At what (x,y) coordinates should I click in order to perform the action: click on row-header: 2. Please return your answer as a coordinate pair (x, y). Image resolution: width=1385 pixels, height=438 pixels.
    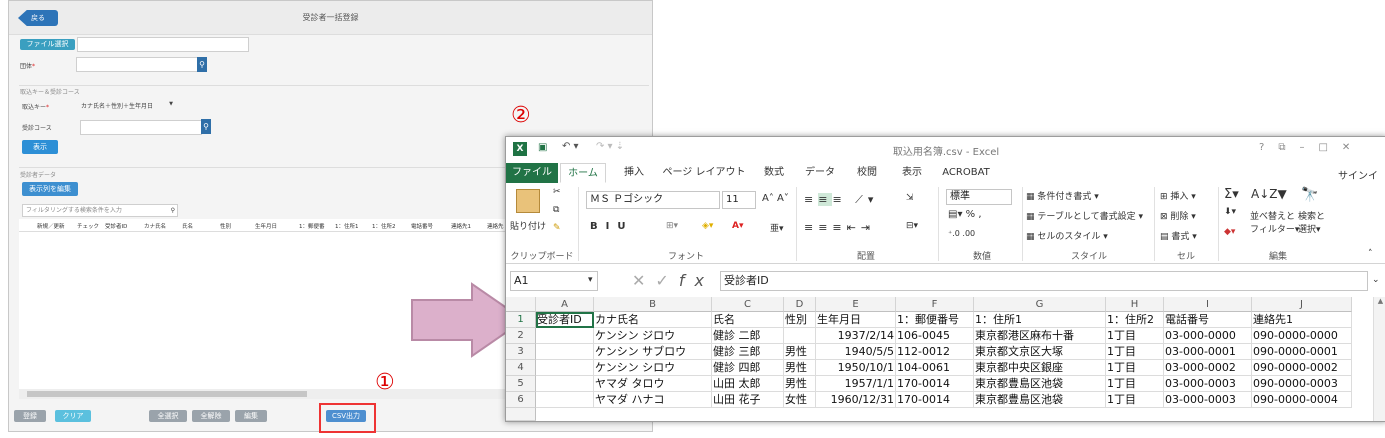
    Looking at the image, I should click on (521, 336).